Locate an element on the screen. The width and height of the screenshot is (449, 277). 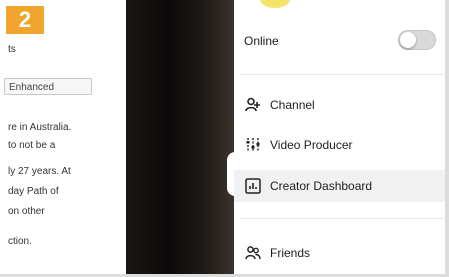
enhanced-label-box: Enhanced is located at coordinates (48, 86).